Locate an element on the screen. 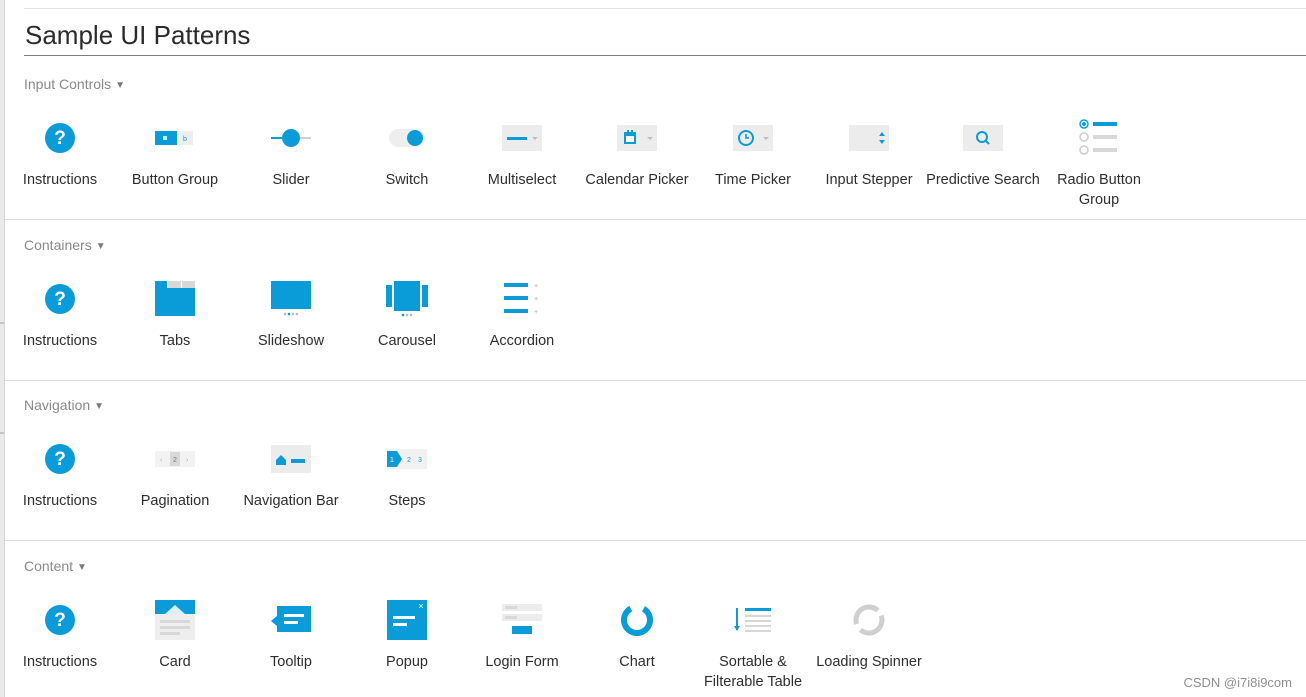 This screenshot has width=1306, height=697. pattern-item-label: Radio Button Group is located at coordinates (1099, 190).